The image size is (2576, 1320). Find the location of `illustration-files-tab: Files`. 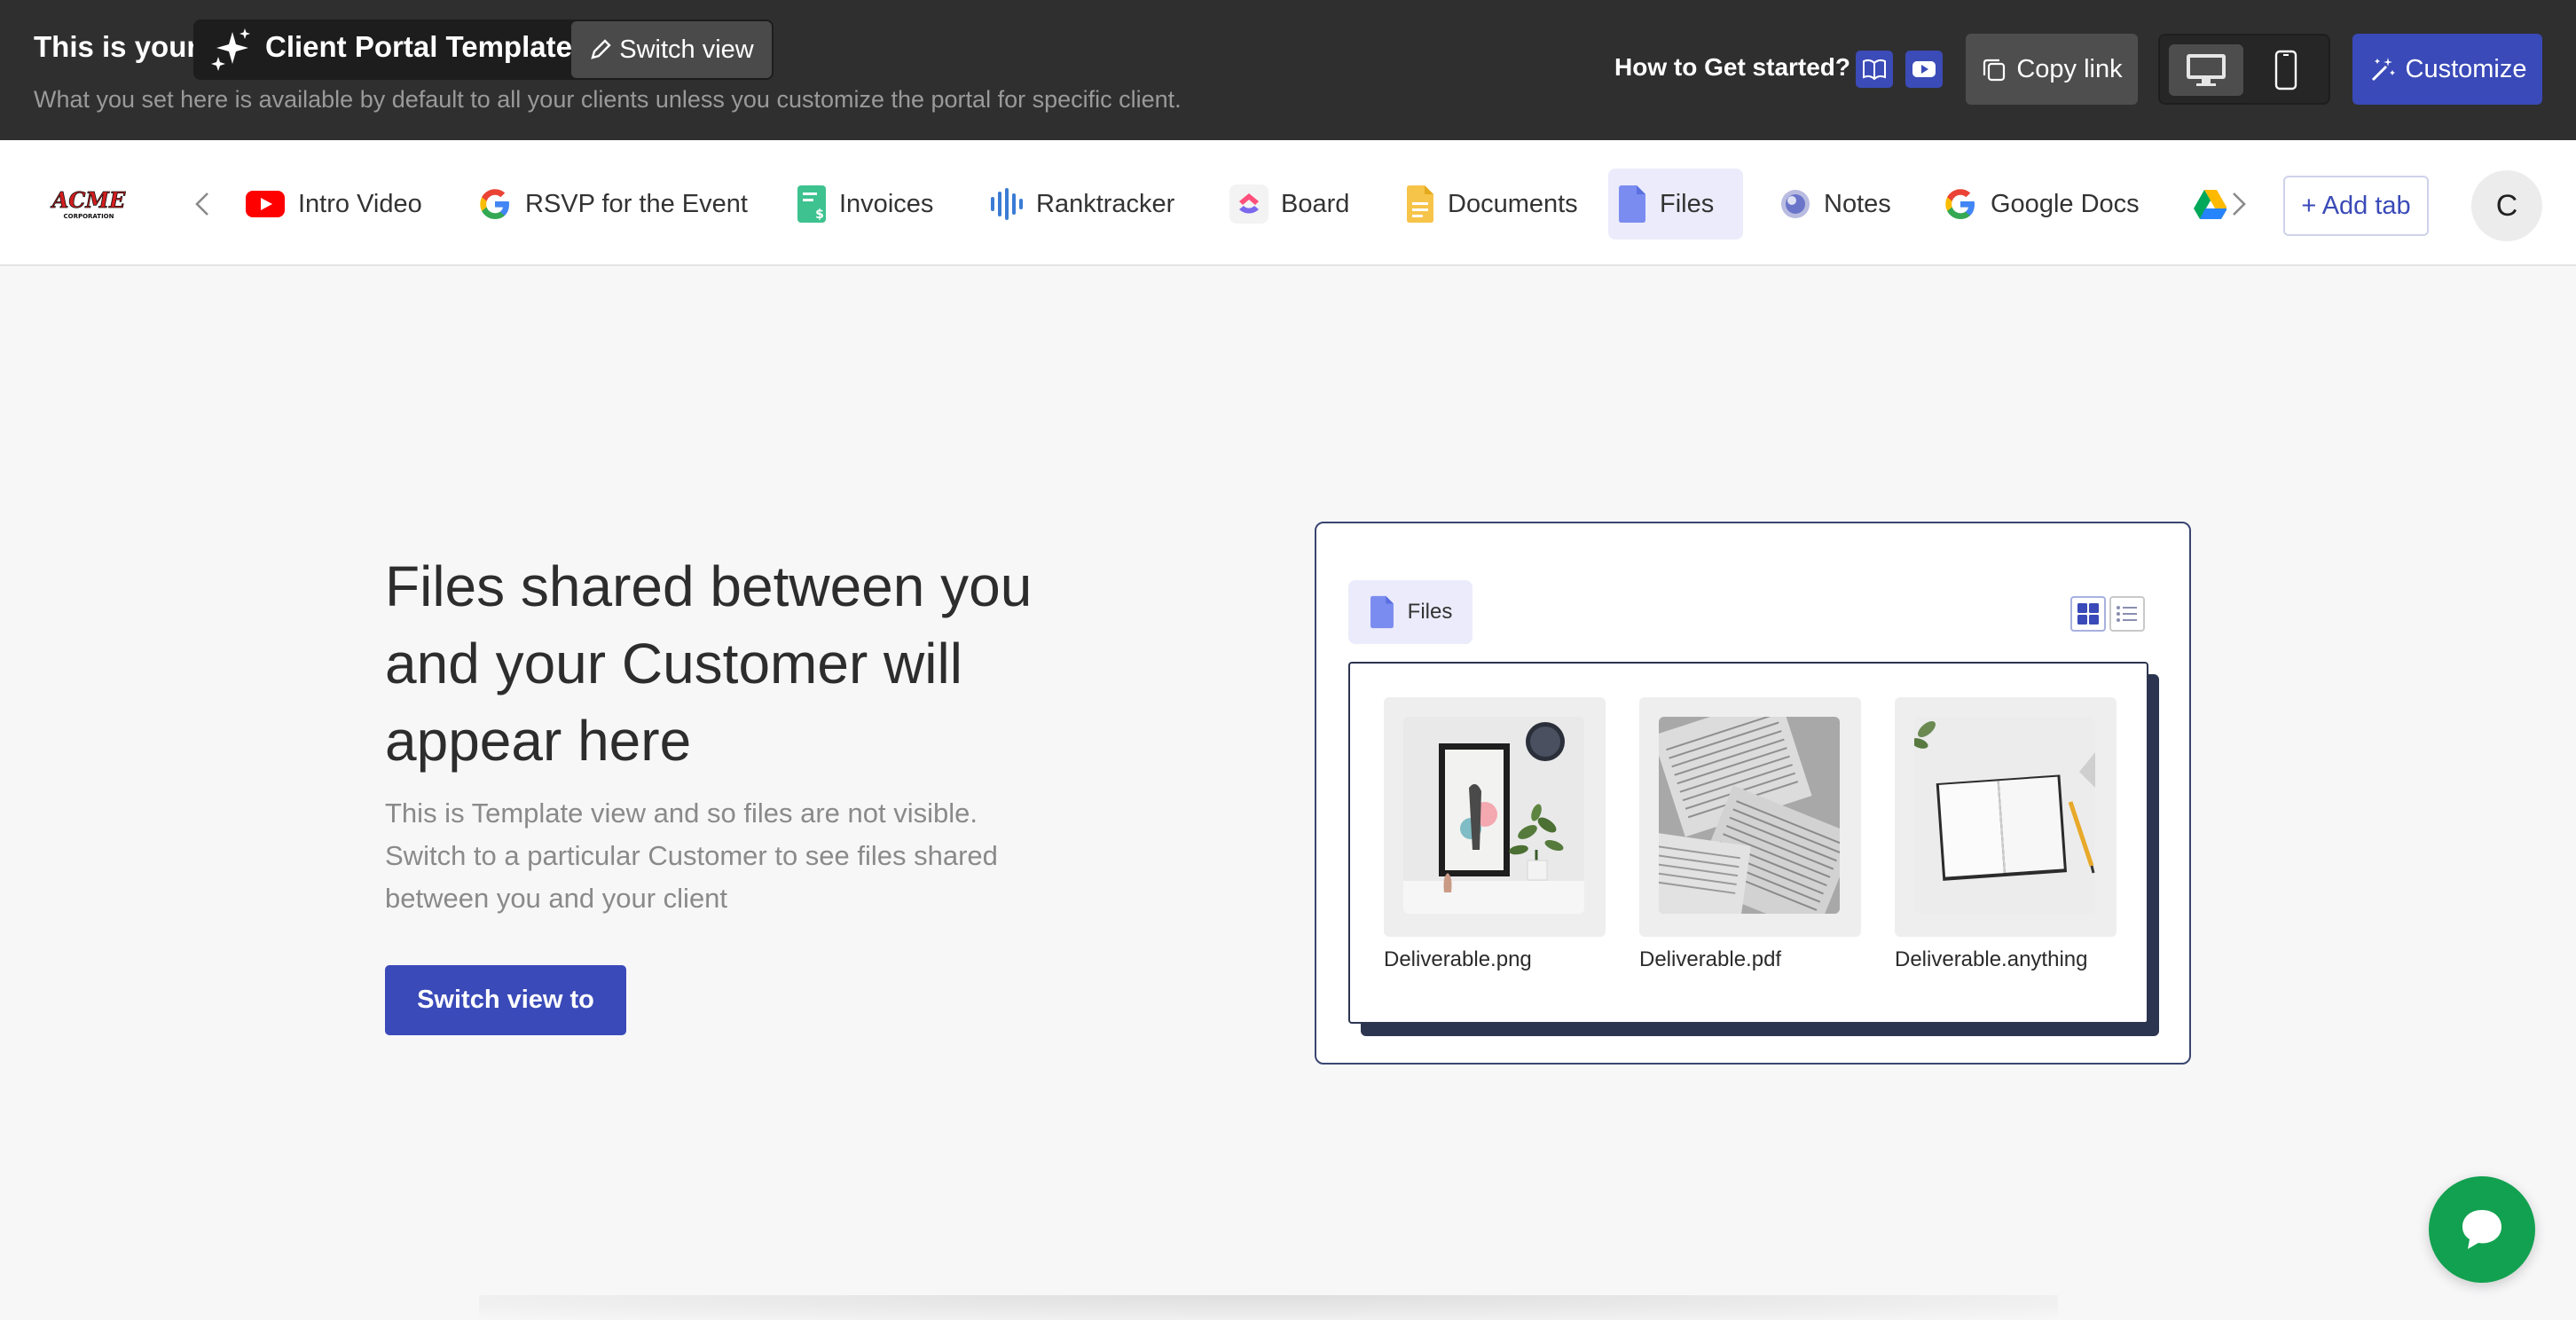

illustration-files-tab: Files is located at coordinates (1410, 612).